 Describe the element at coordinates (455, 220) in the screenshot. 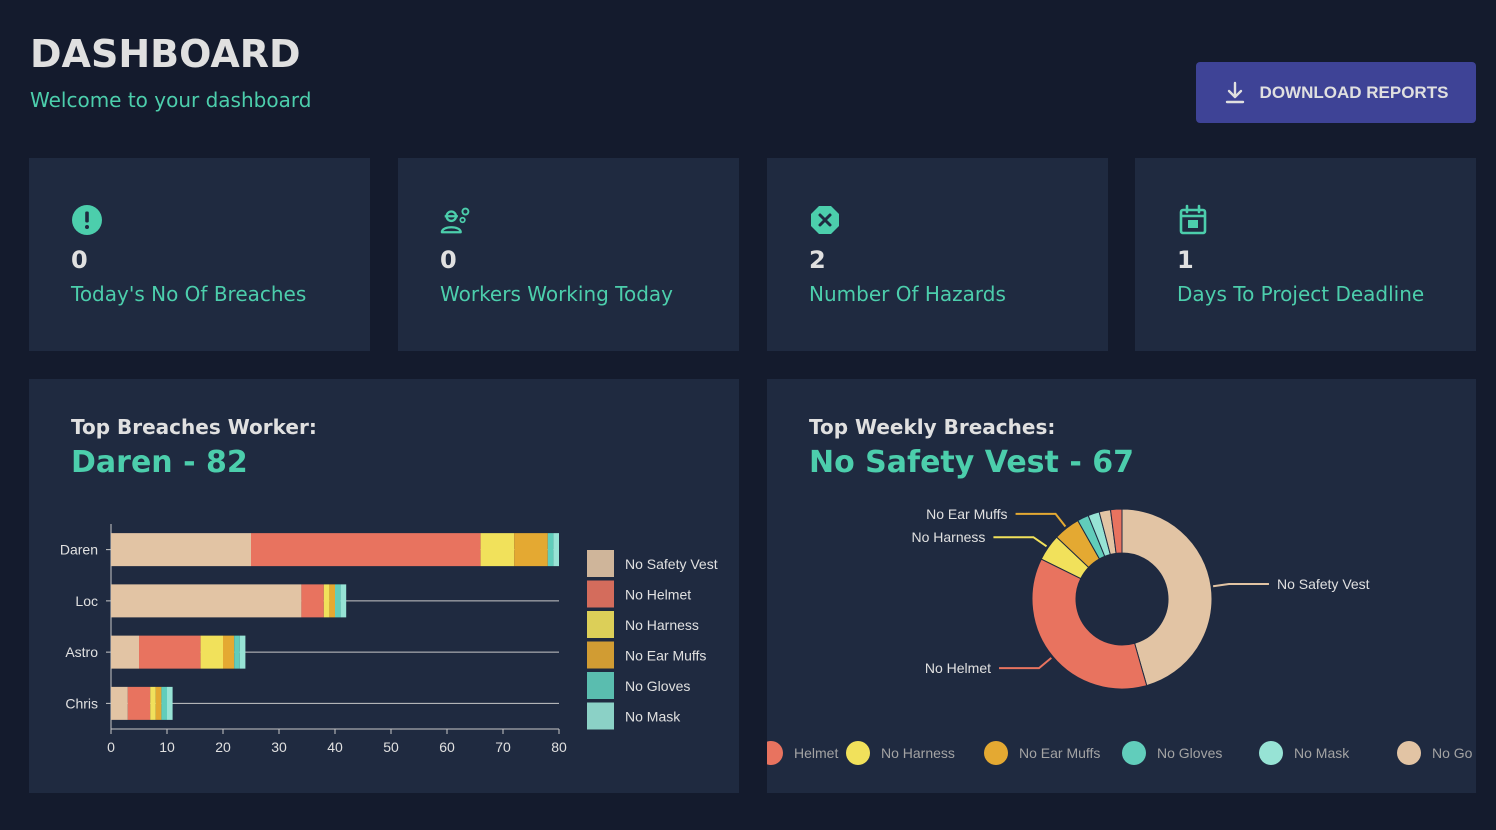

I see `engineering-icon` at that location.